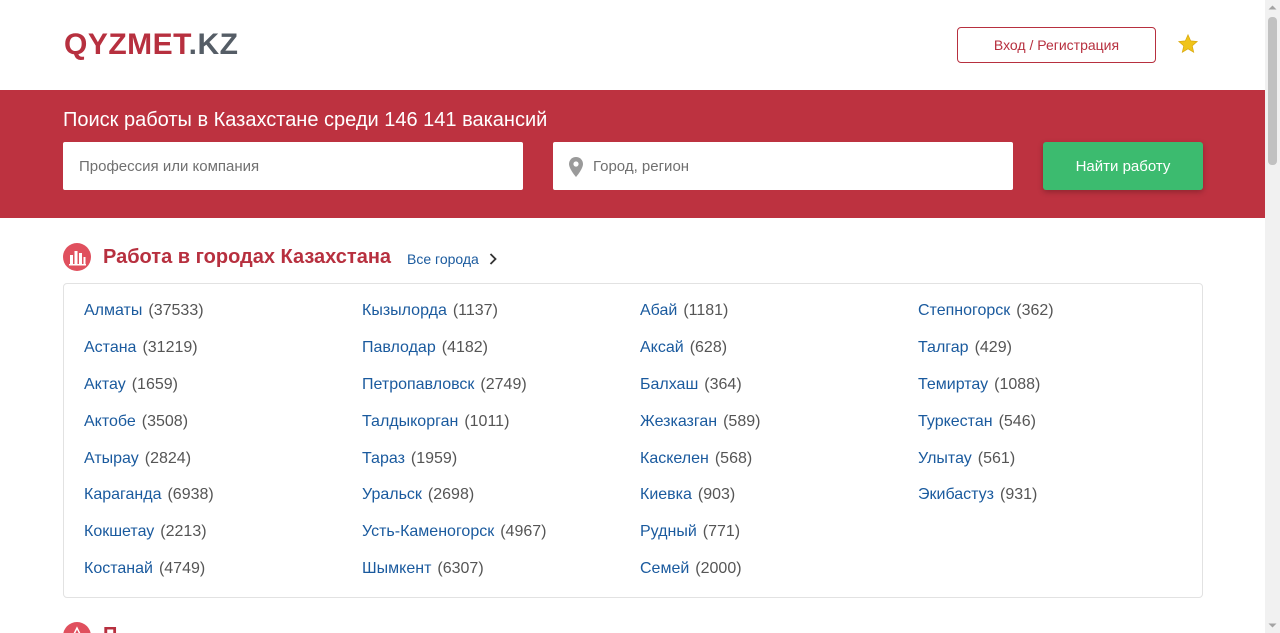  I want to click on scroll-up-arrow-icon, so click(1272, 7).